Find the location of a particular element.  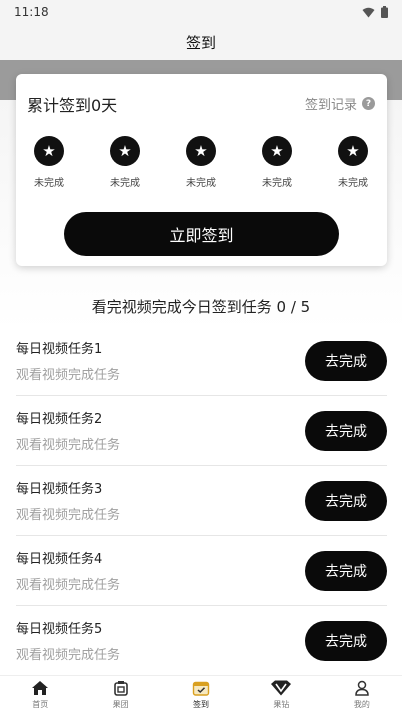

tasks-heading: 看完视频完成今日签到任务 0 / 5 is located at coordinates (201, 307).